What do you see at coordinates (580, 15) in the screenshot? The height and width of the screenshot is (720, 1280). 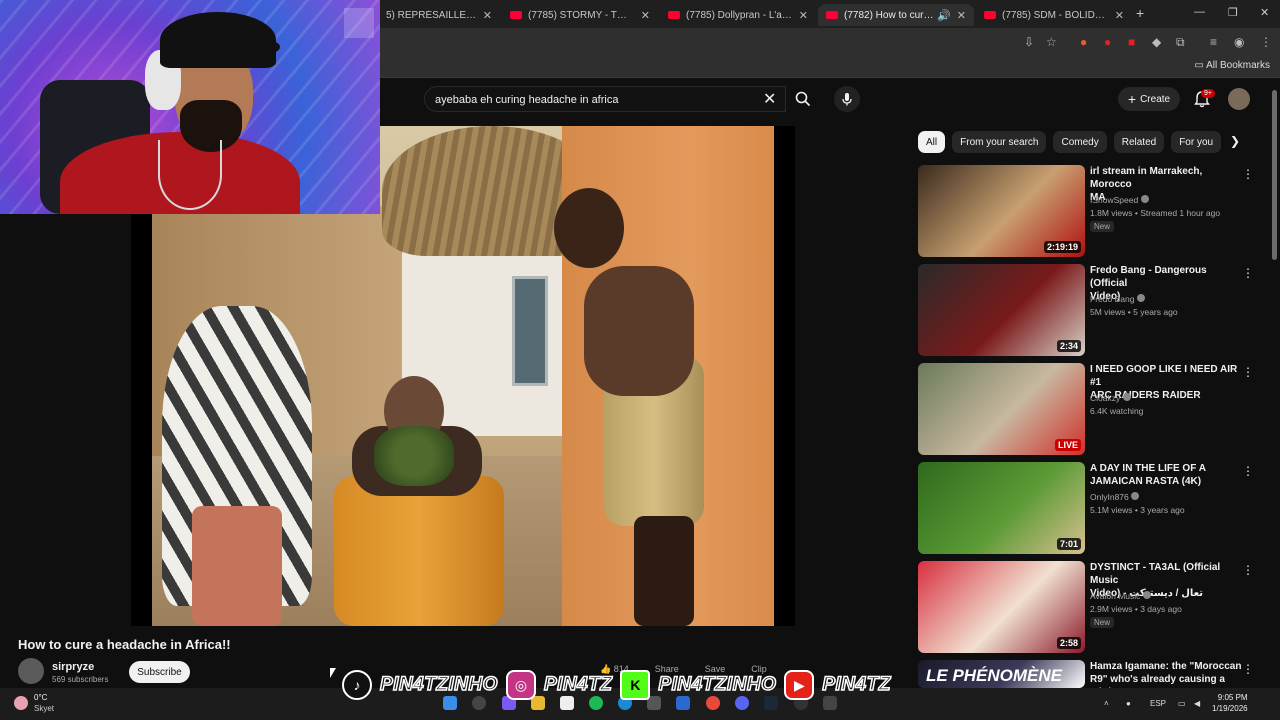 I see `browser-tab: (7785) STORMY - TWINS (Musi ✕` at bounding box center [580, 15].